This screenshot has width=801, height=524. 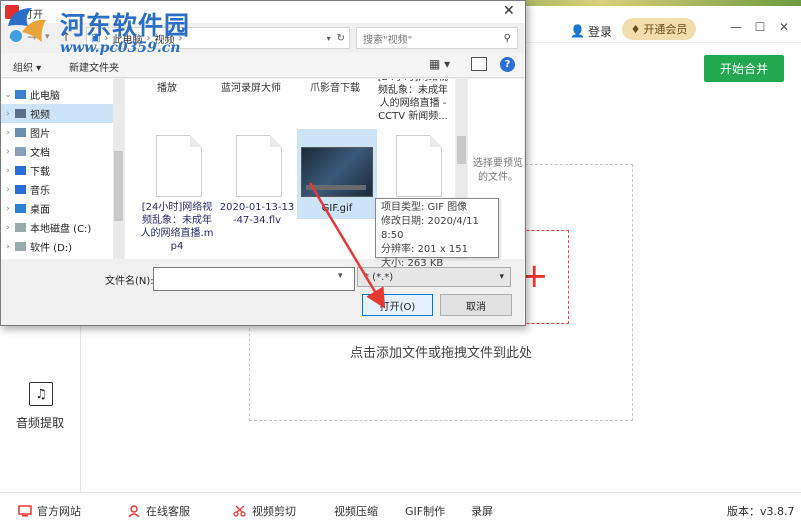 What do you see at coordinates (341, 38) in the screenshot?
I see `refresh-icon: ↻` at bounding box center [341, 38].